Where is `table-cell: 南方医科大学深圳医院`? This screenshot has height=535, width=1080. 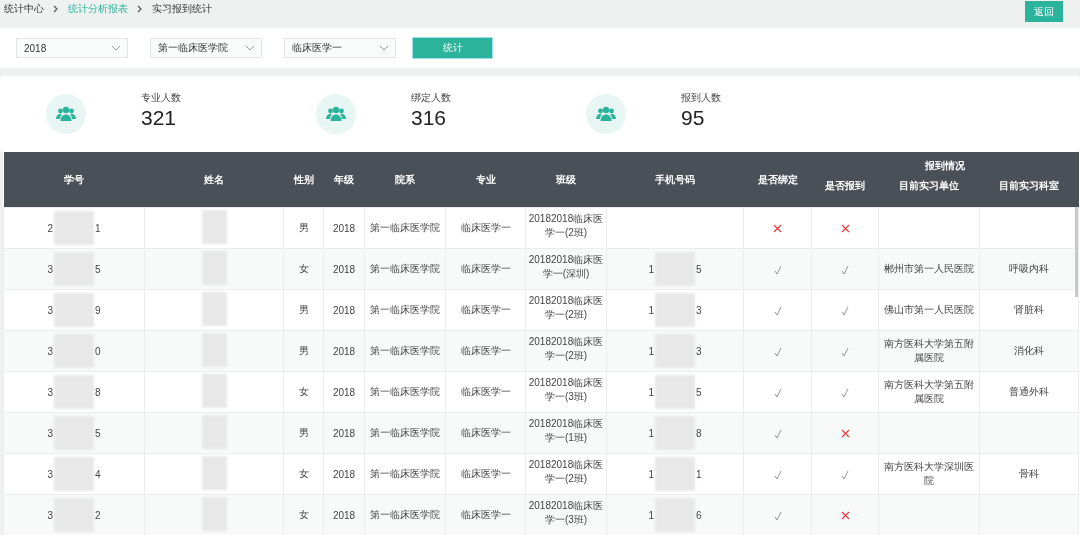 table-cell: 南方医科大学深圳医院 is located at coordinates (929, 473).